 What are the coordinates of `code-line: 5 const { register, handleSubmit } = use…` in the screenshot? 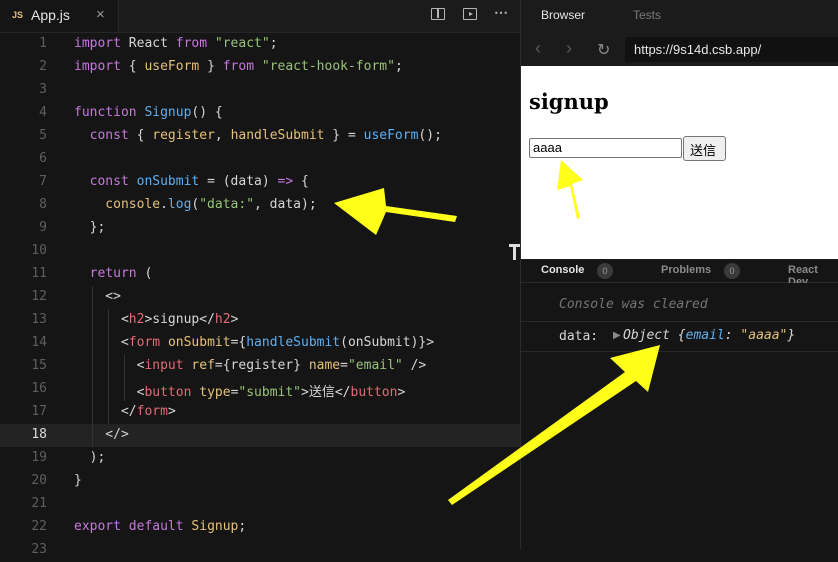 It's located at (260, 136).